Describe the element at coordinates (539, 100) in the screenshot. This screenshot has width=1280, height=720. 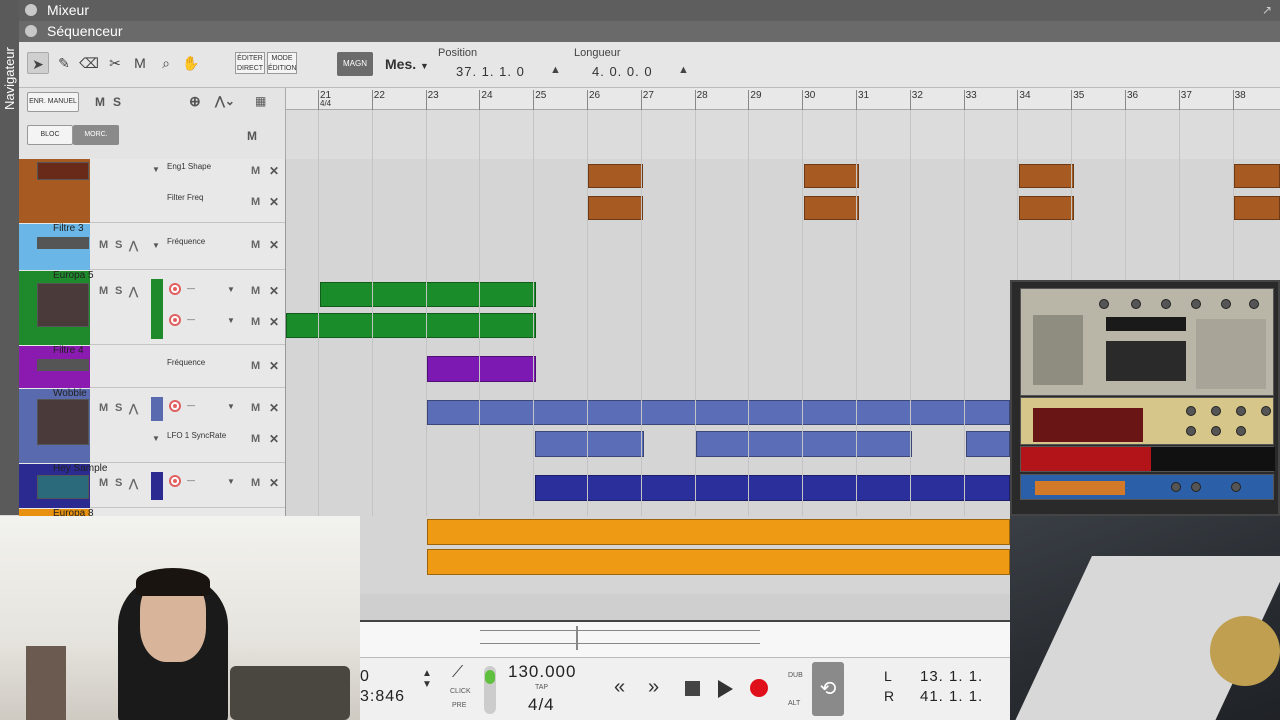
I see `ruler-bar-number: 25` at that location.